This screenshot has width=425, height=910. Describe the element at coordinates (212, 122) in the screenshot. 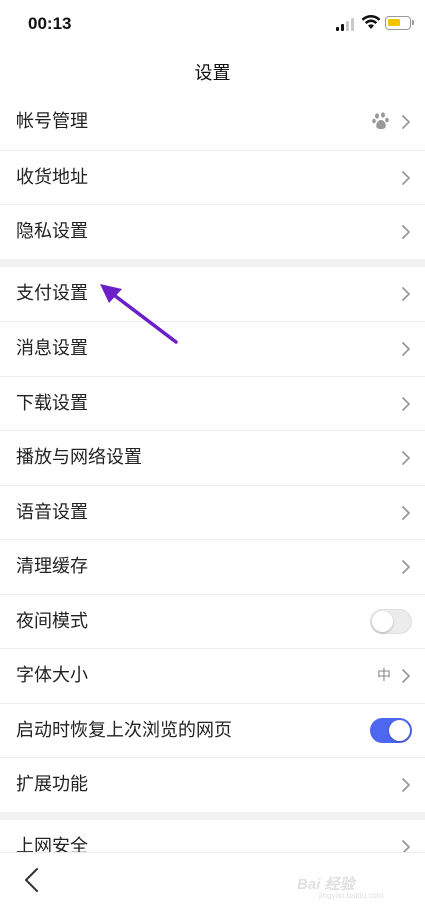

I see `settings-row-account: 帐号管理` at that location.